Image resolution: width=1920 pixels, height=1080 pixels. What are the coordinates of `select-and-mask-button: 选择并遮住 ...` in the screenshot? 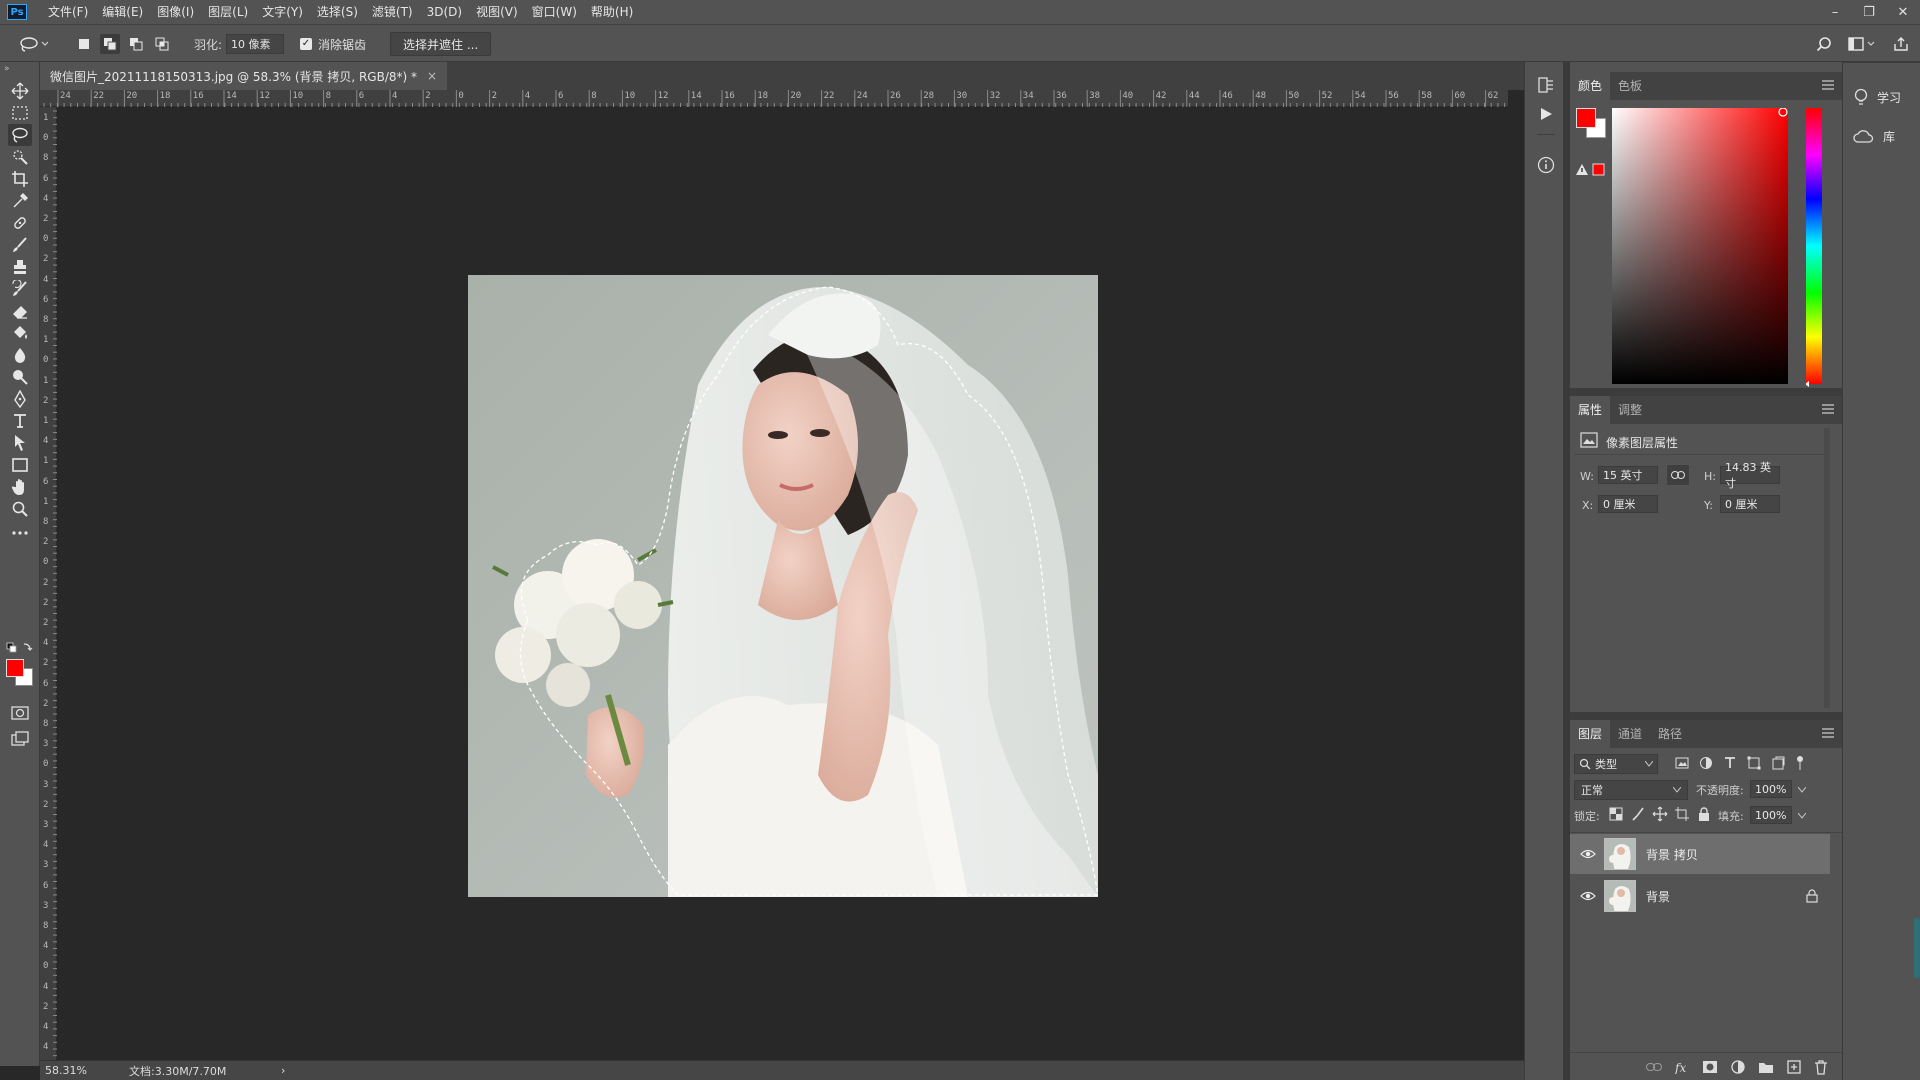 It's located at (441, 44).